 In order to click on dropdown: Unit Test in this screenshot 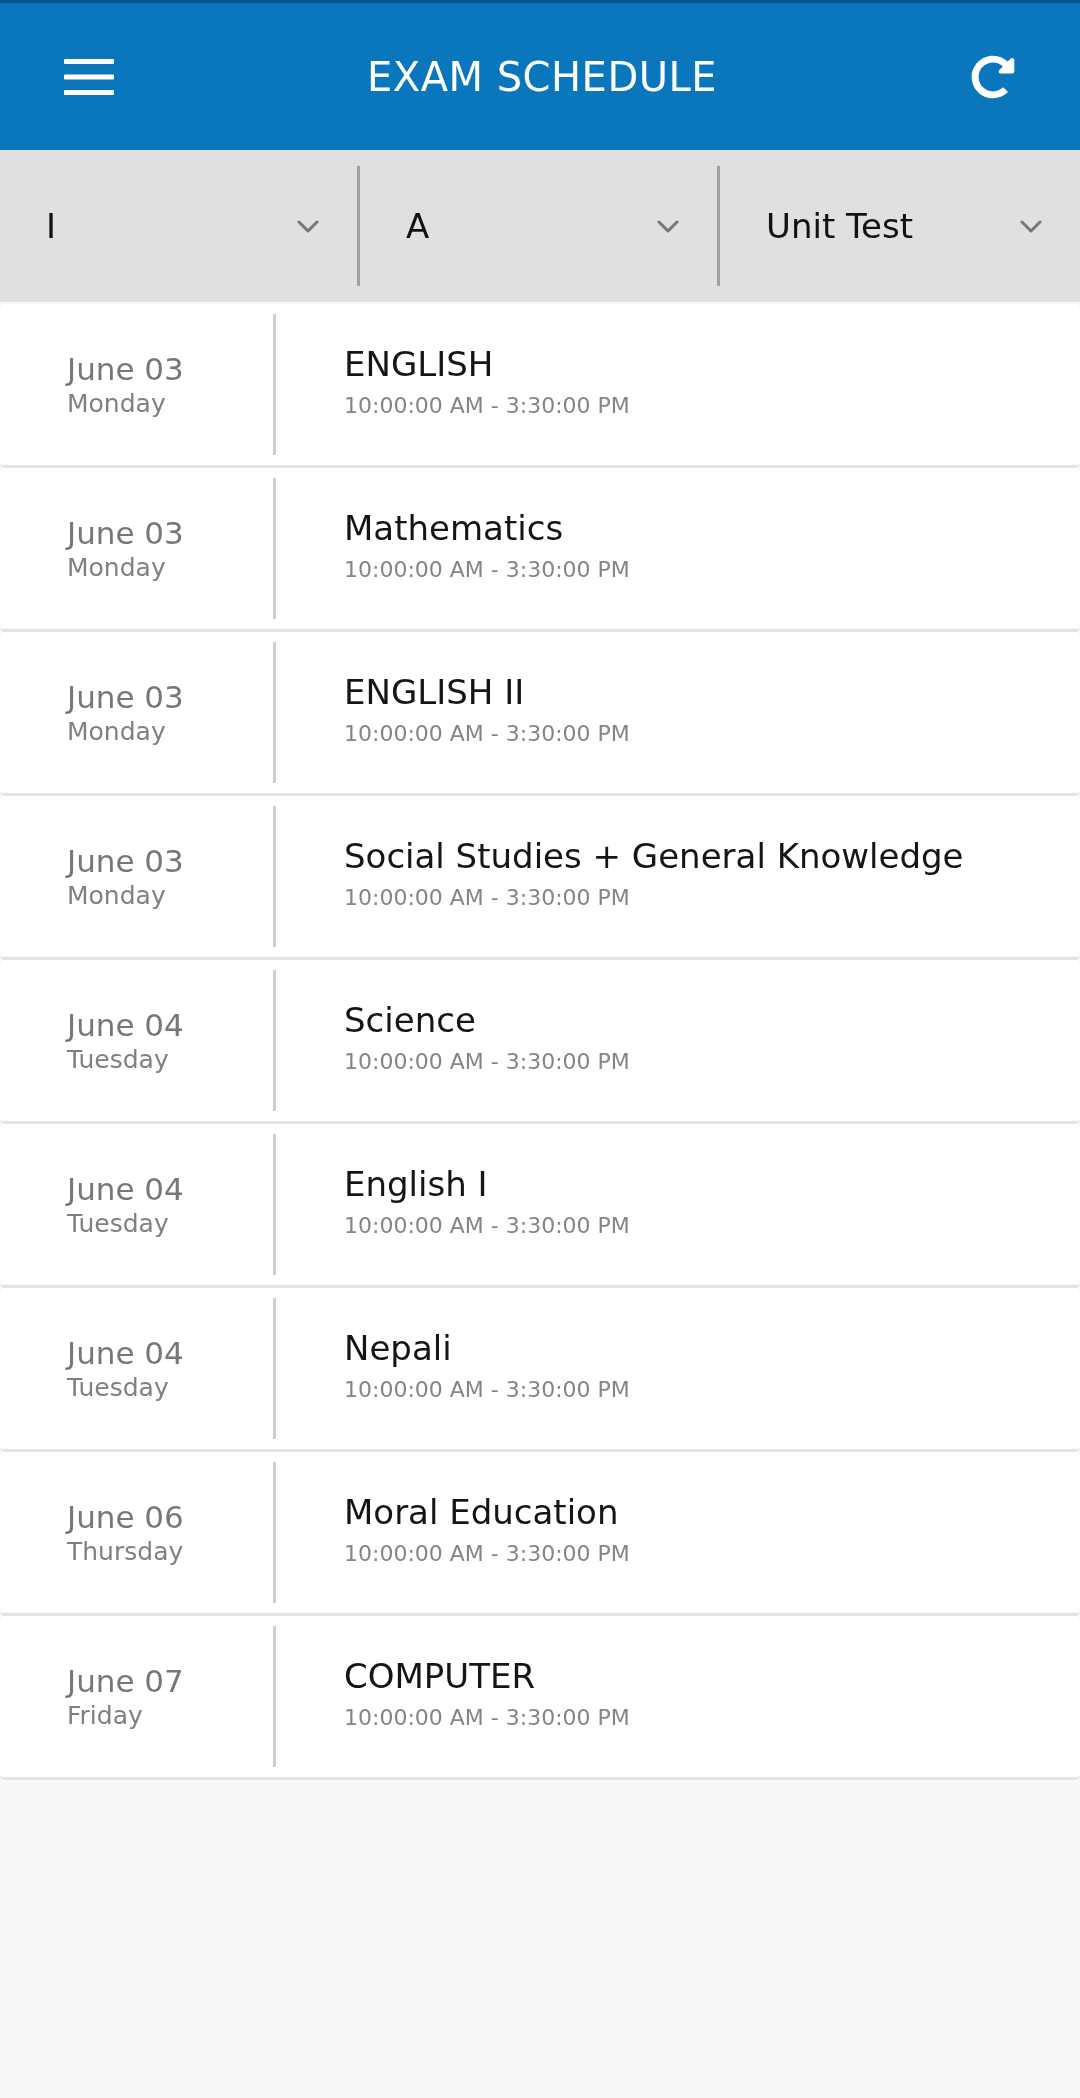, I will do `click(900, 226)`.